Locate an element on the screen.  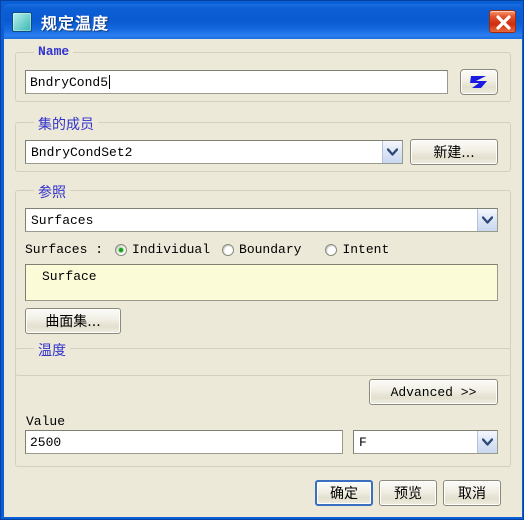
value-label: Value is located at coordinates (46, 421).